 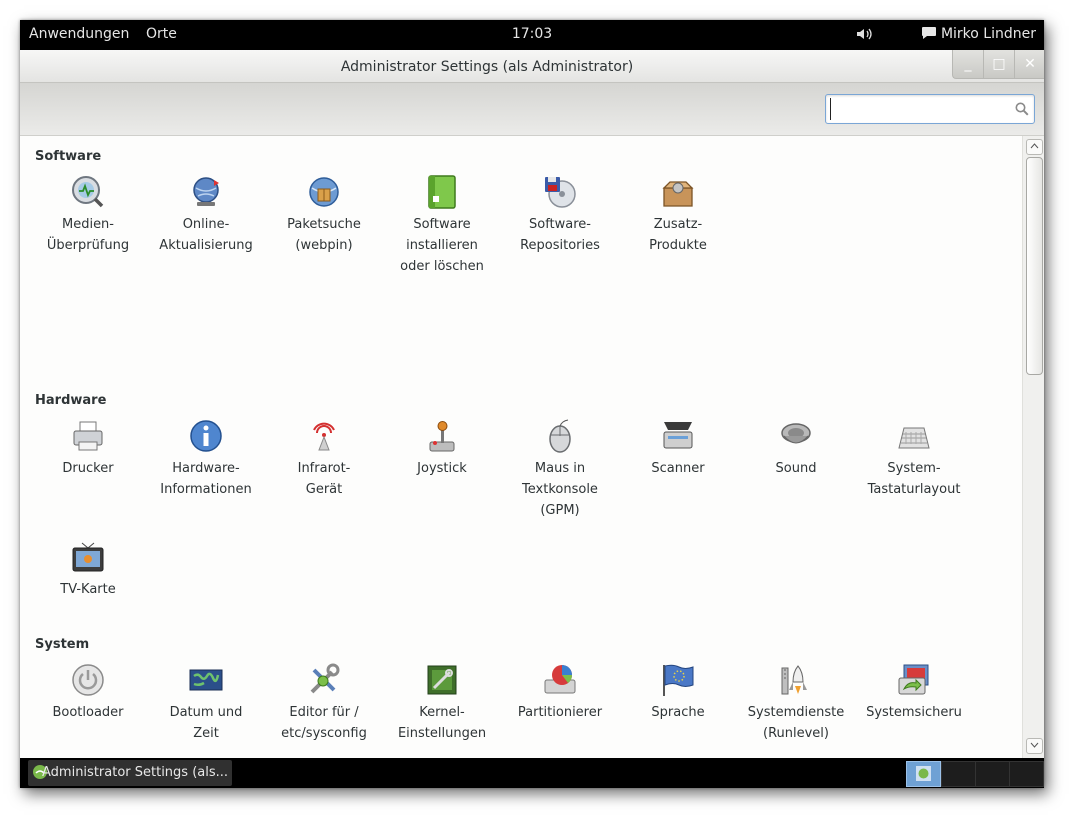 I want to click on package-search-icon, so click(x=324, y=192).